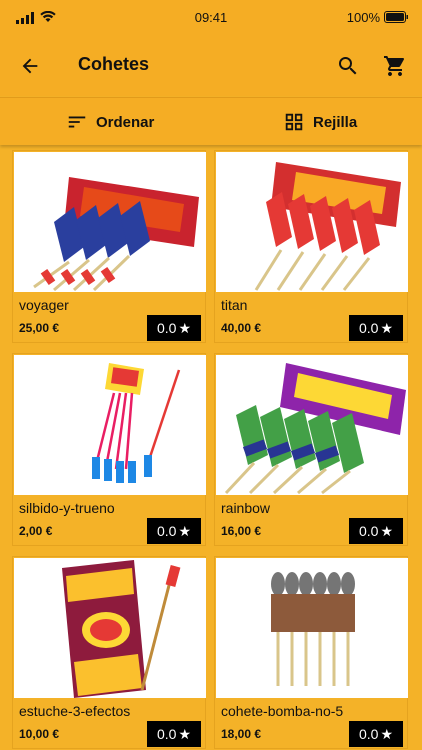 The width and height of the screenshot is (422, 750). I want to click on sort-label: Ordenar, so click(125, 122).